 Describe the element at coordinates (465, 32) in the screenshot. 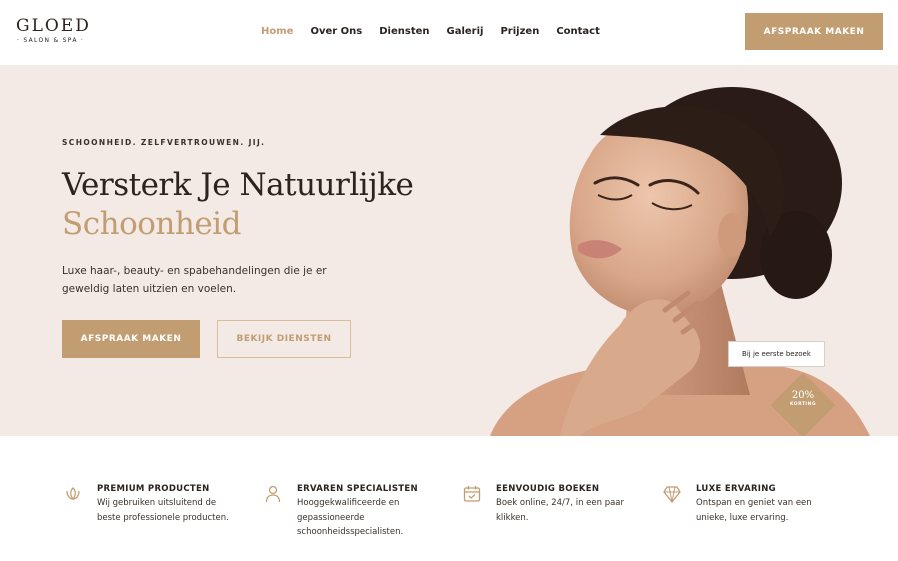

I see `nav-item-galerij: Galerij` at that location.